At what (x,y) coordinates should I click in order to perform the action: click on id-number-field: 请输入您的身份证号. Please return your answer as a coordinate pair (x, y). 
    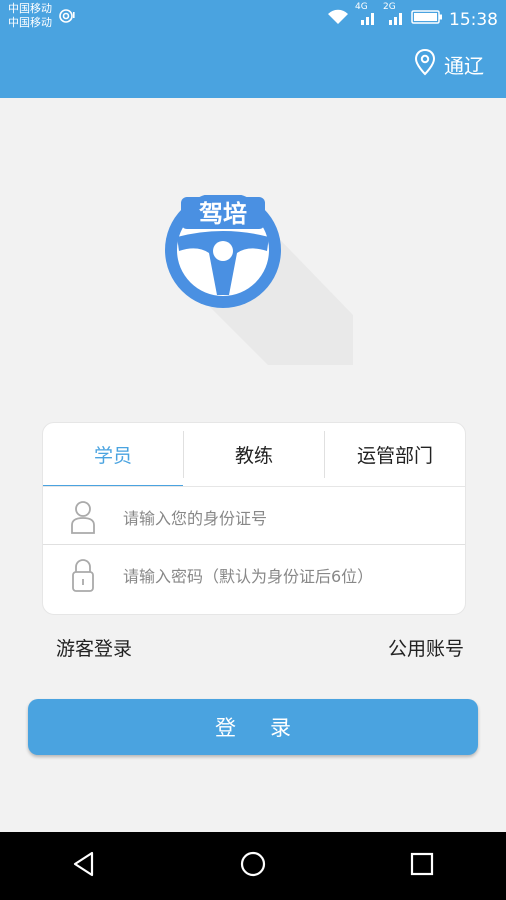
    Looking at the image, I should click on (254, 517).